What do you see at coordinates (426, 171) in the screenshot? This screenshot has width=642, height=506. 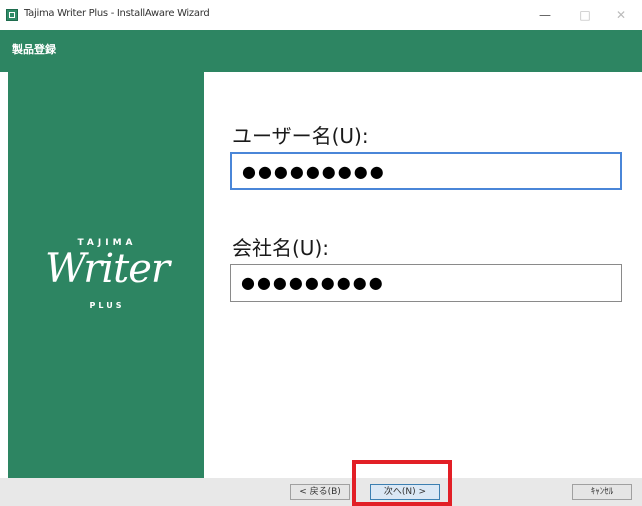 I see `username-field: ●●●●●●●●●` at bounding box center [426, 171].